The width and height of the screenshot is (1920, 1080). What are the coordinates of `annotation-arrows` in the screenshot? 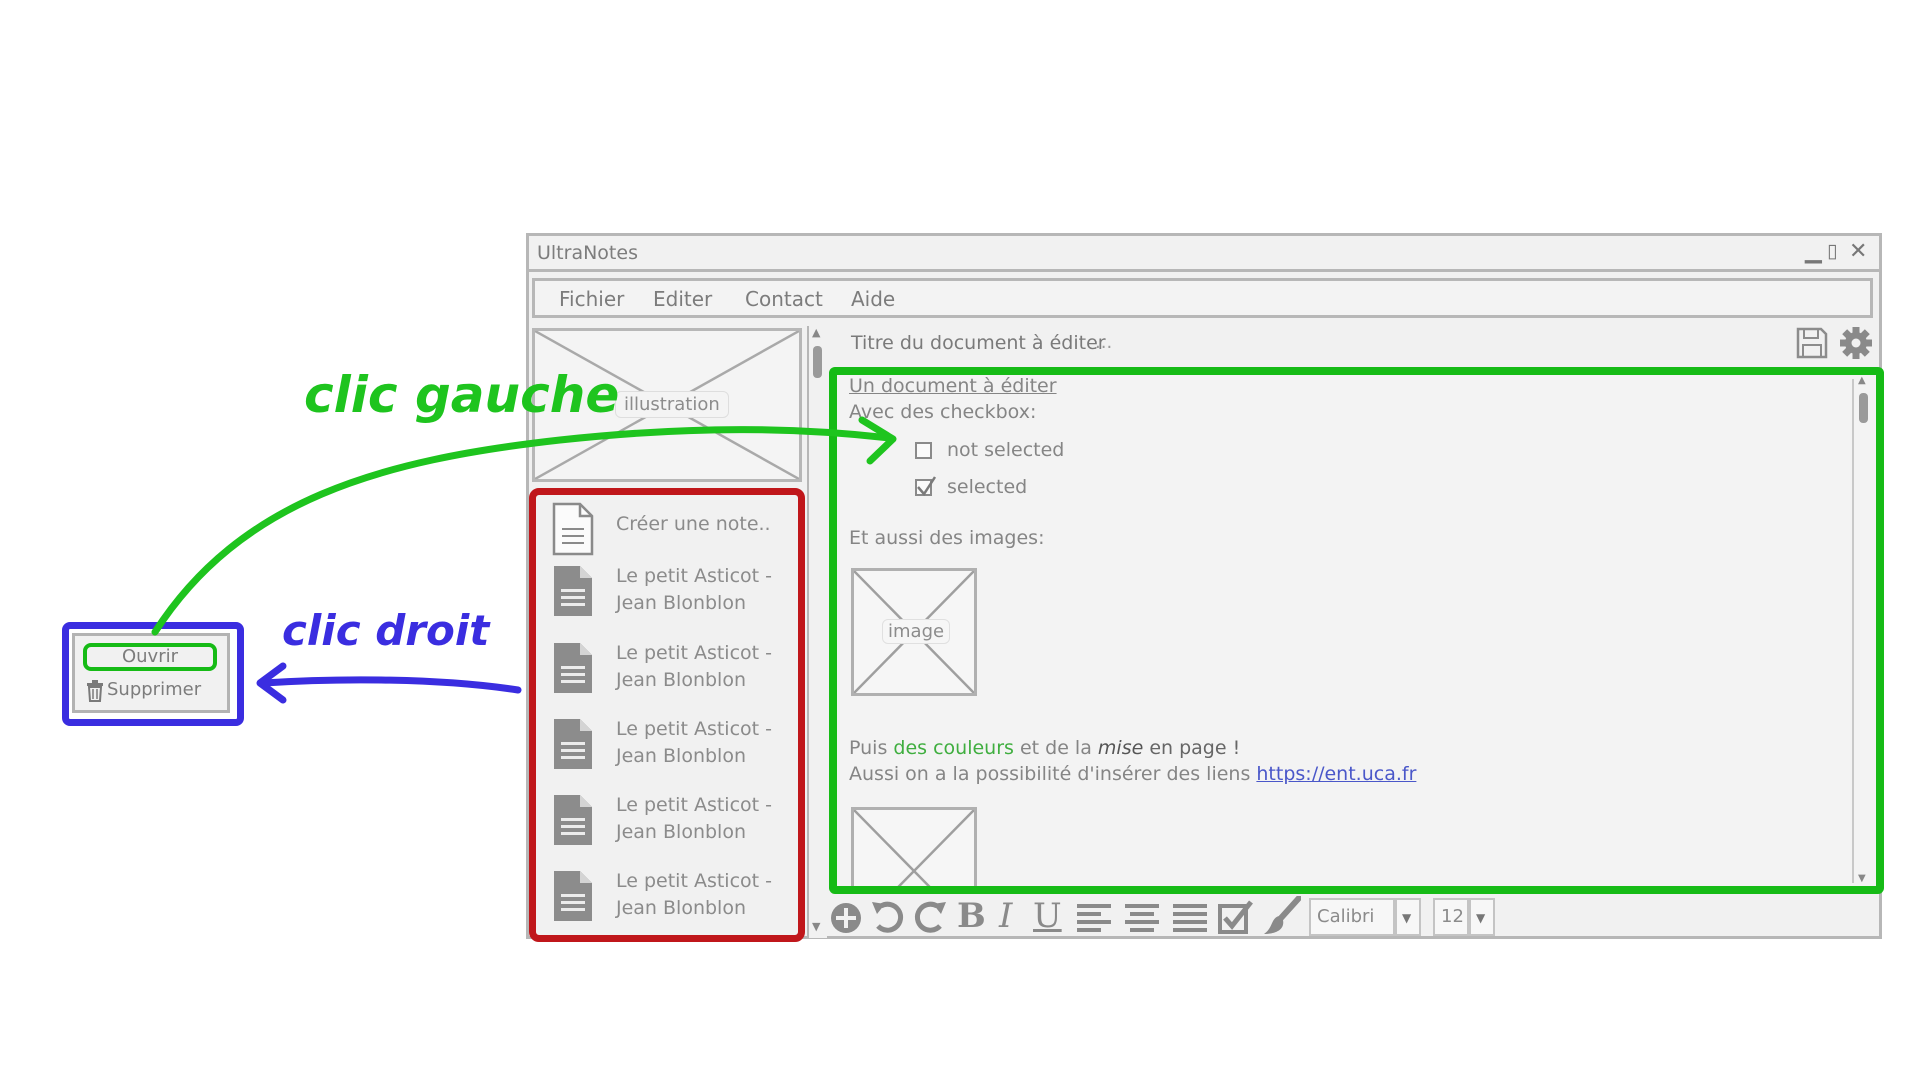 It's located at (524, 560).